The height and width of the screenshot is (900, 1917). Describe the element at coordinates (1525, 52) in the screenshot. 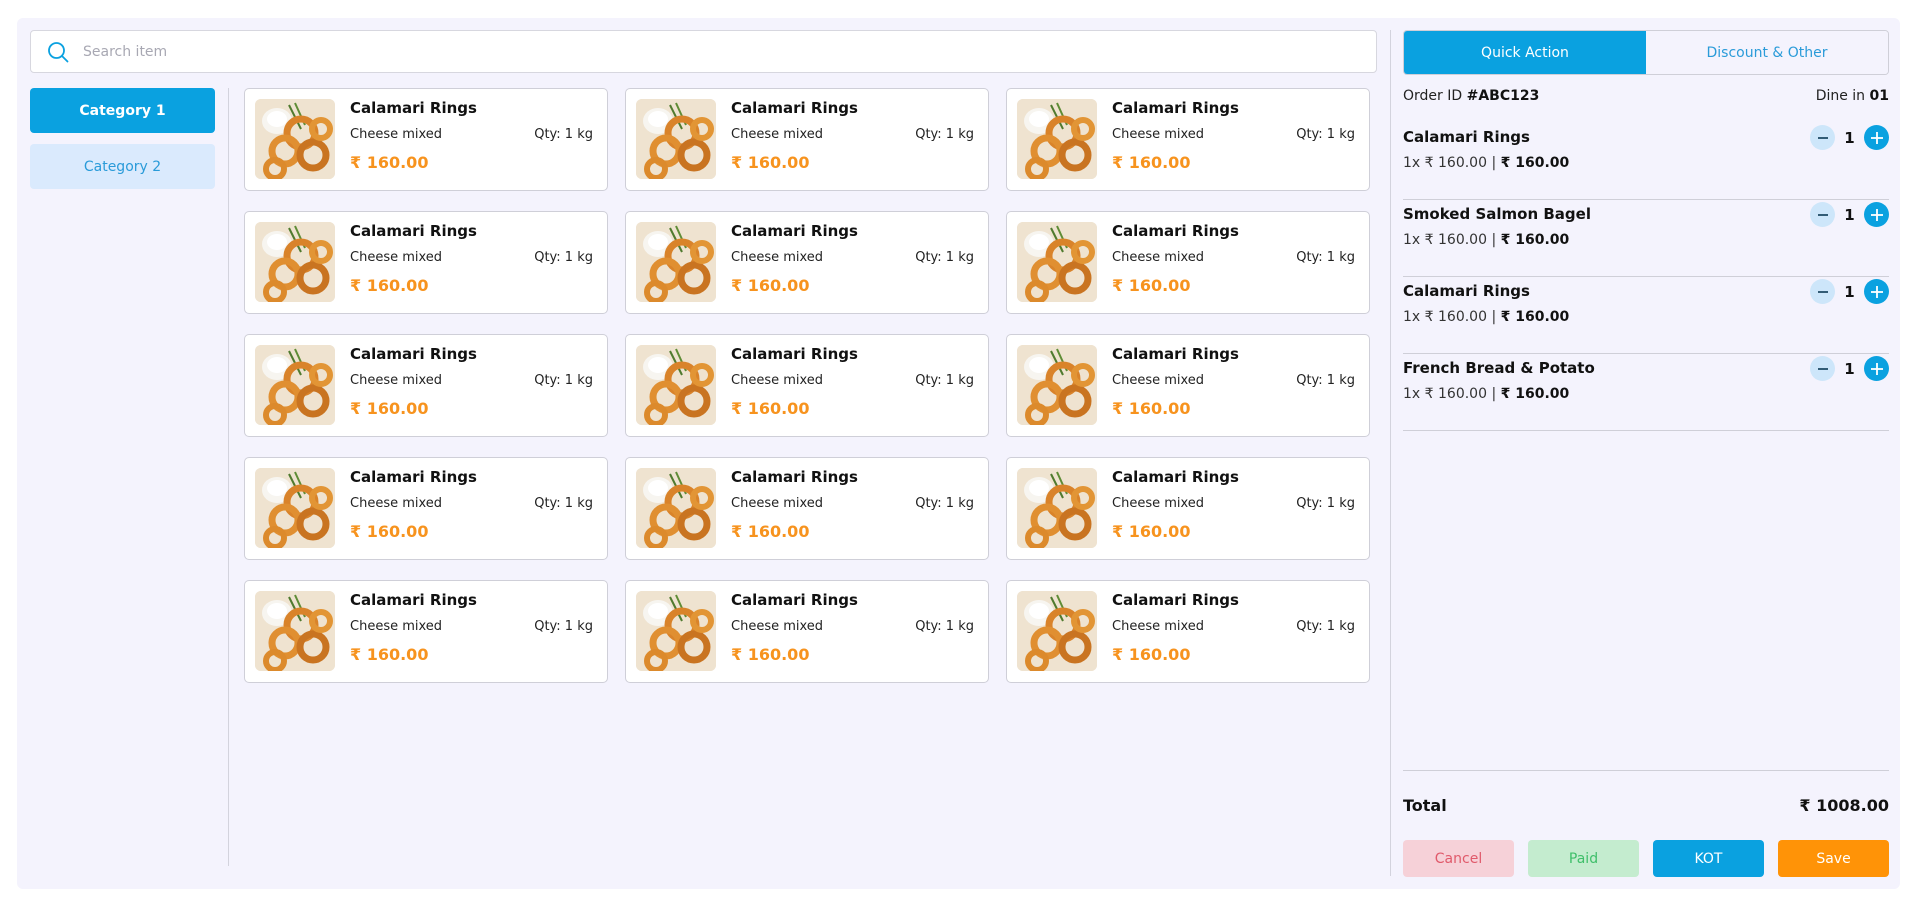

I see `tab-quick-action: Quick Action` at that location.